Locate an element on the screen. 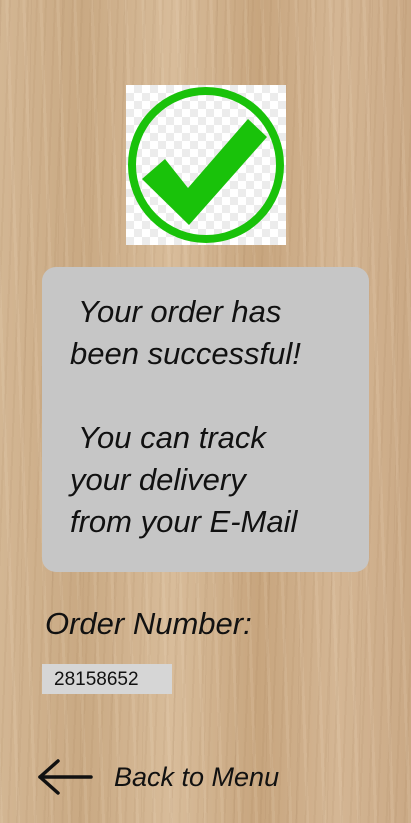 This screenshot has width=411, height=823. message-line-2: been successful! is located at coordinates (185, 353).